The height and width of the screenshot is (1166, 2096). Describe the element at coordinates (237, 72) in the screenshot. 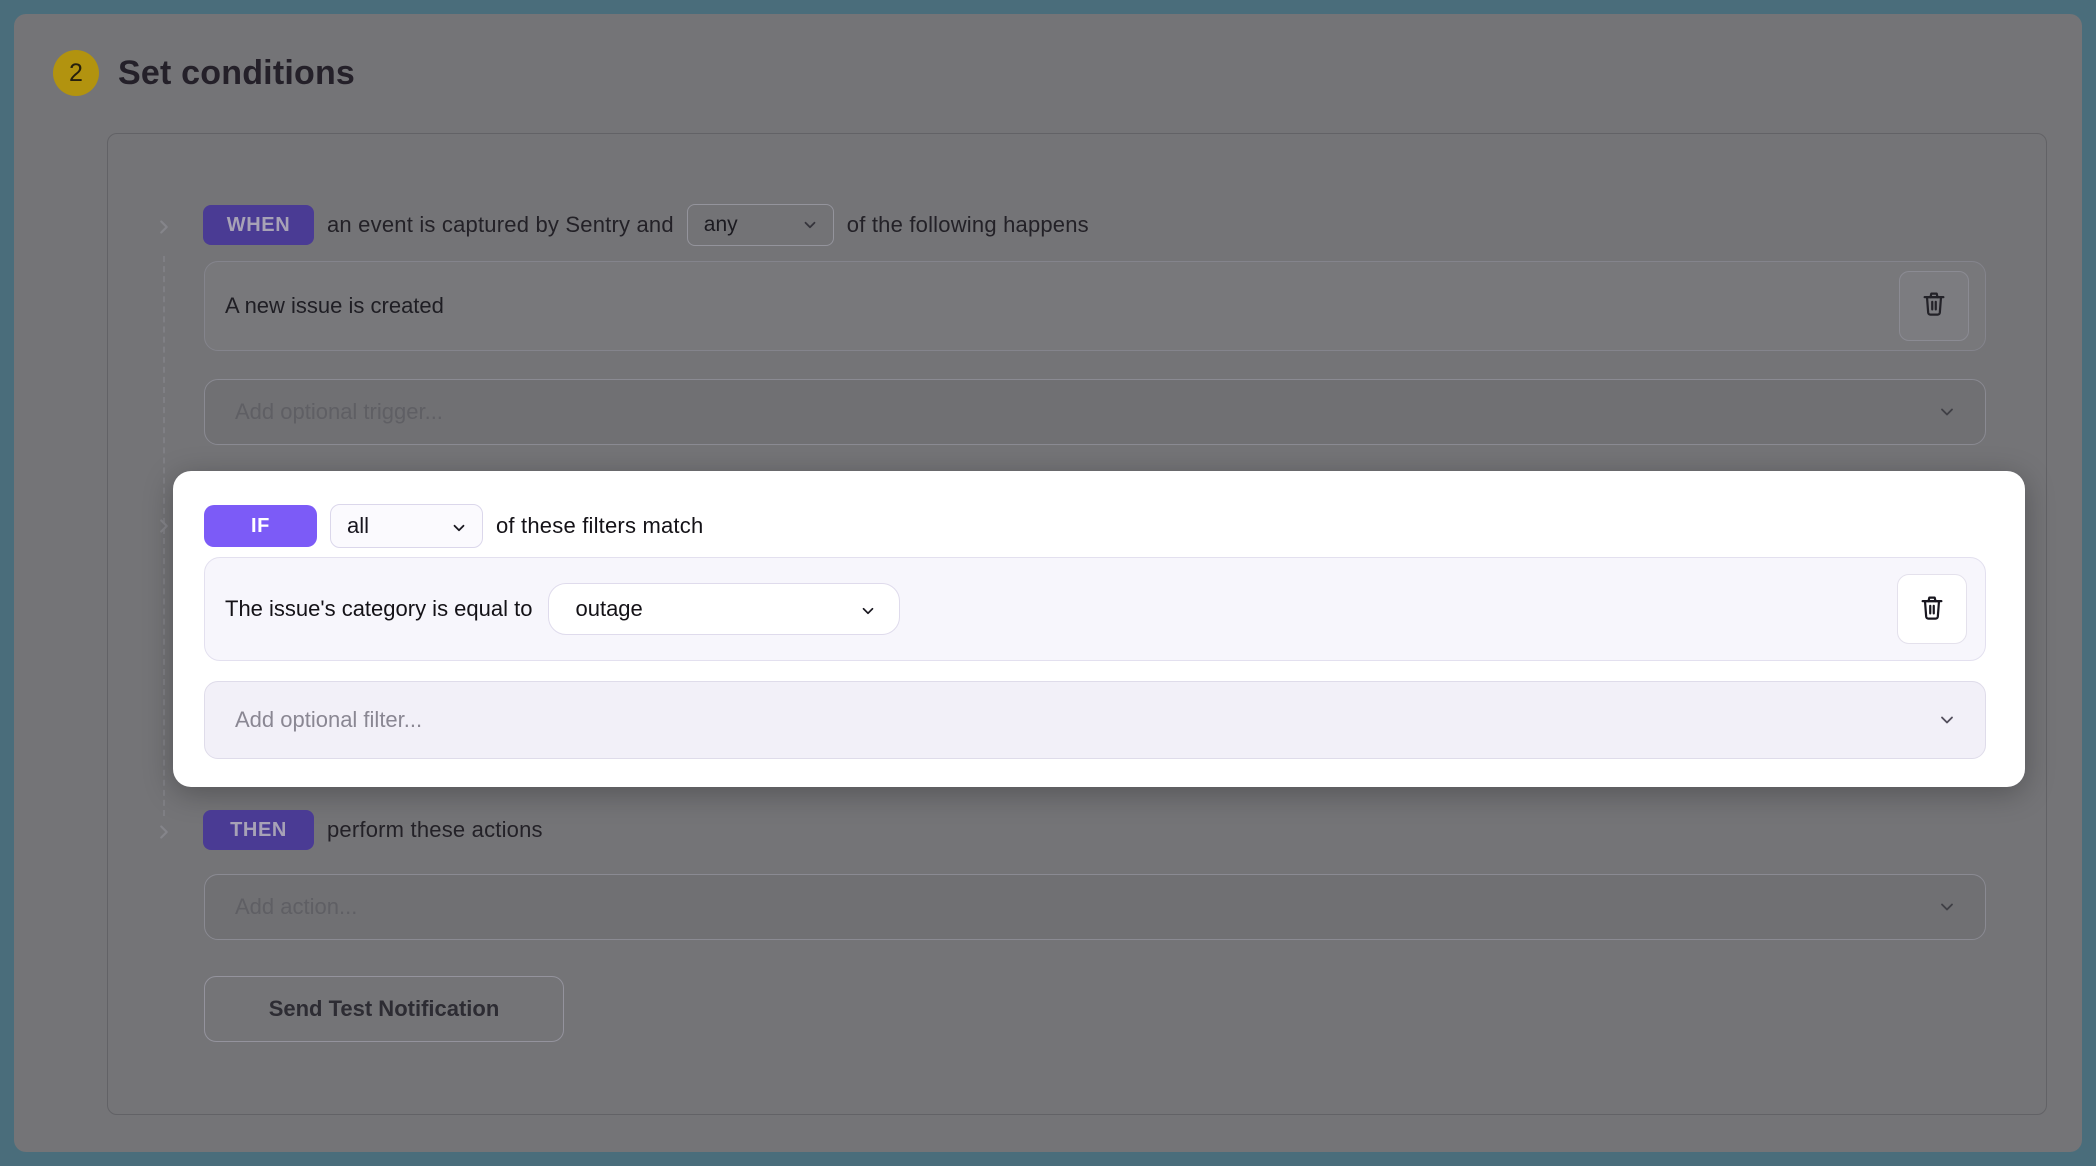

I see `page-title: Set conditions` at that location.